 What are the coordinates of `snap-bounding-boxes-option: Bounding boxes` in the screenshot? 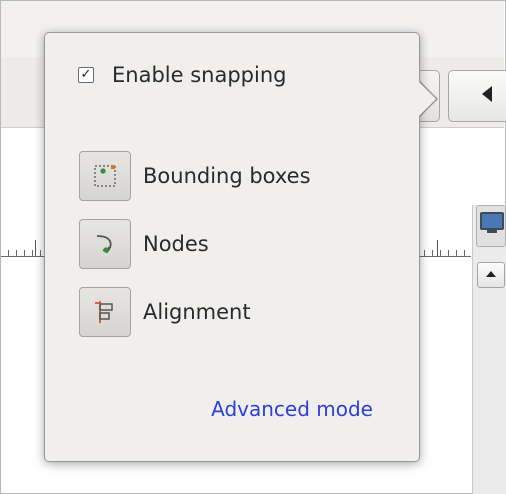 It's located at (195, 176).